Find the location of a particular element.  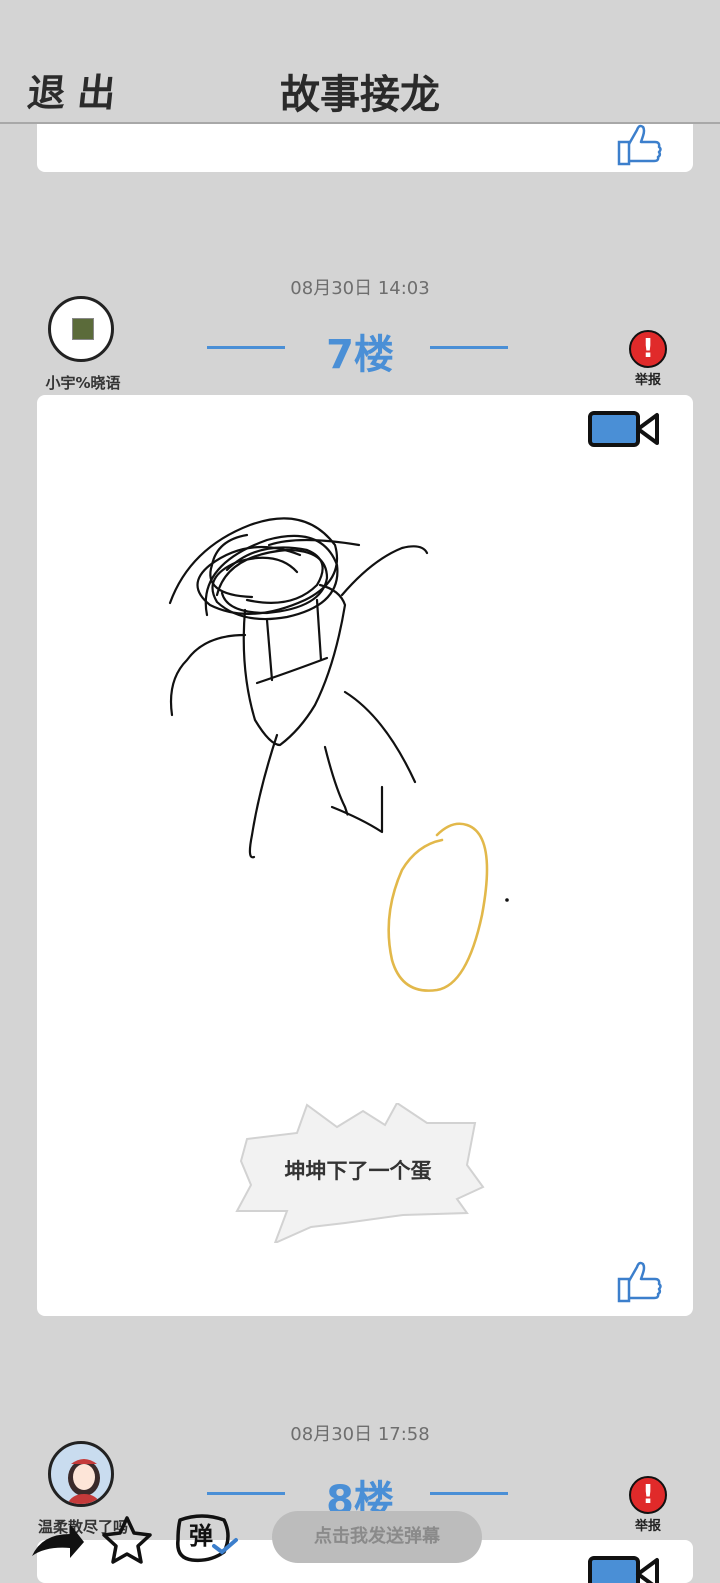

star-icon is located at coordinates (127, 1540).